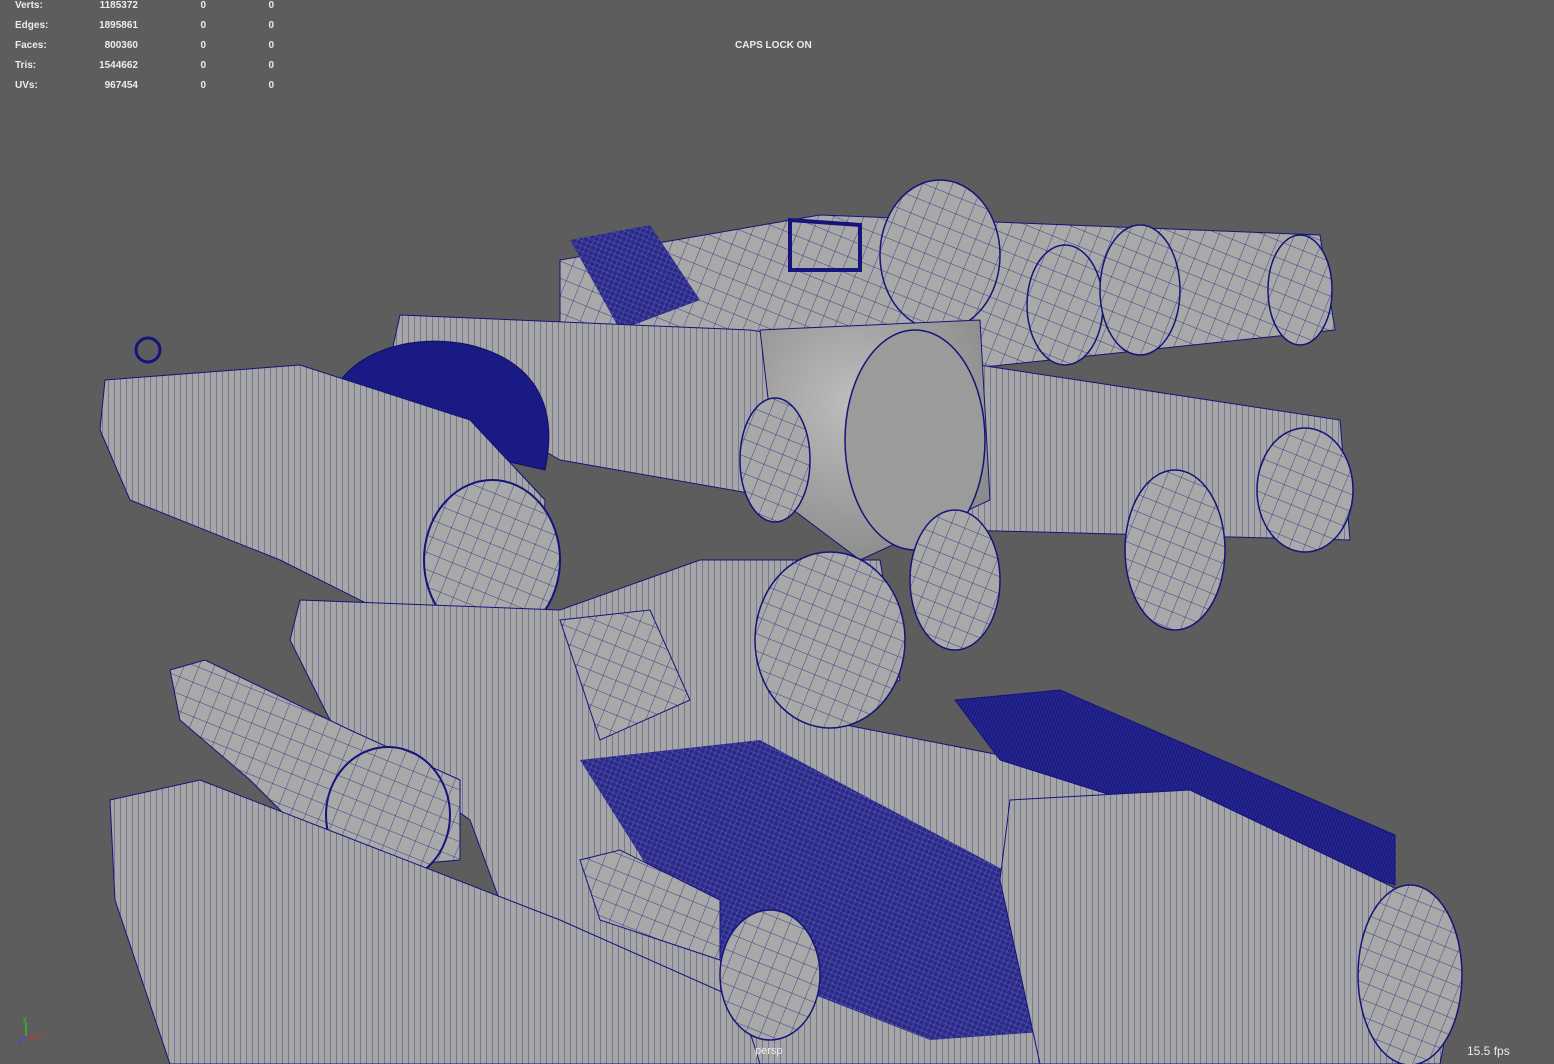  What do you see at coordinates (40, 1034) in the screenshot?
I see `axis-x-label: x` at bounding box center [40, 1034].